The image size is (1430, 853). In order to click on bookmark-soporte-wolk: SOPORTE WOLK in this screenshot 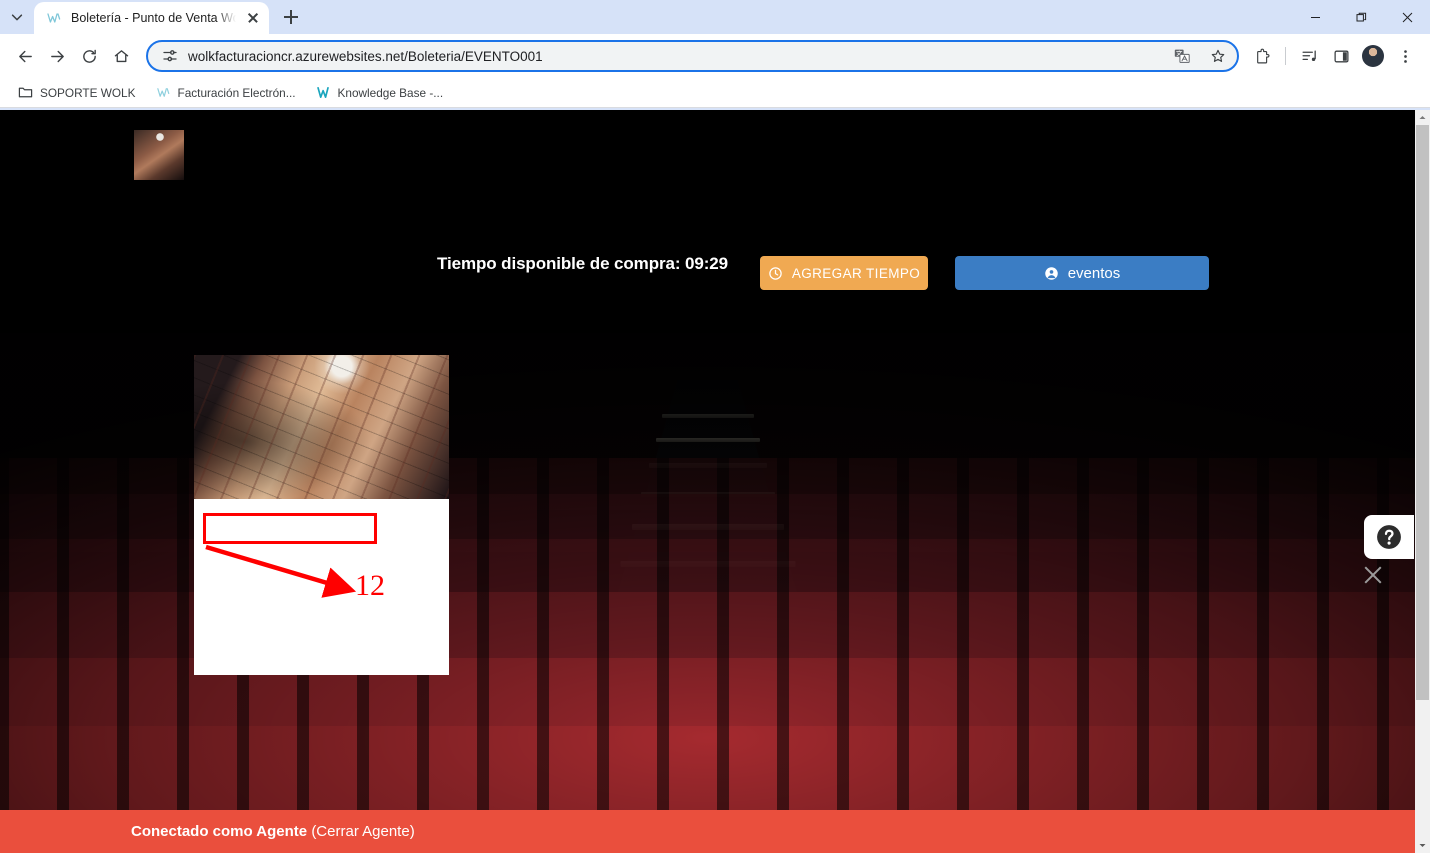, I will do `click(77, 92)`.